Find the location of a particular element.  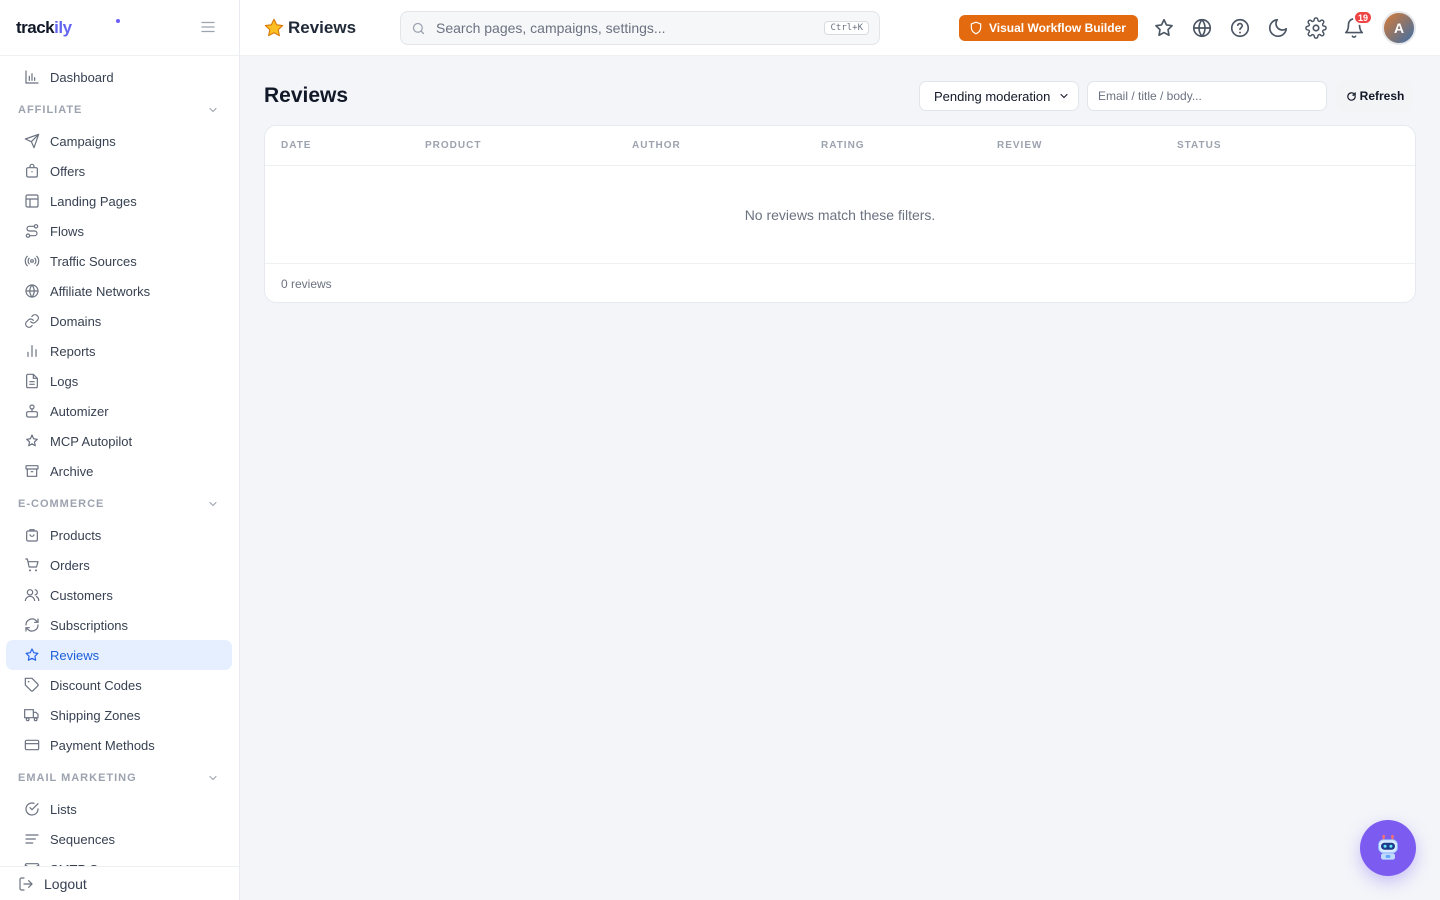

table-header: DATE PRODUCT AUTHOR RATING REVIEW STATUS is located at coordinates (840, 146).